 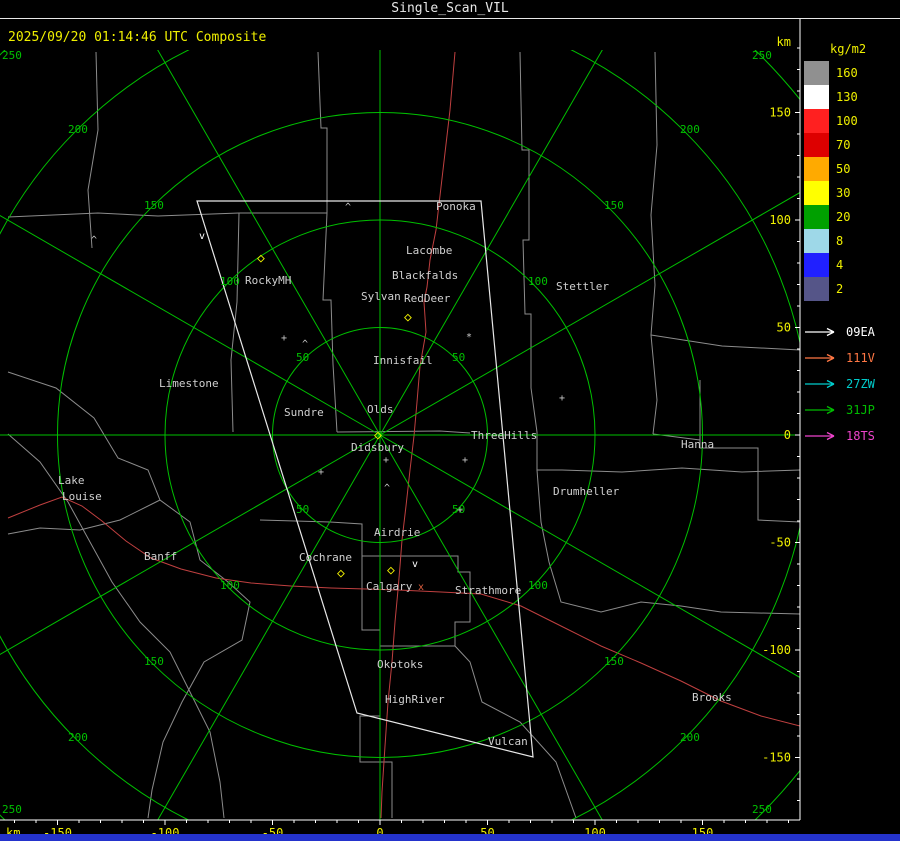 What do you see at coordinates (697, 444) in the screenshot?
I see `city-label: Hanna` at bounding box center [697, 444].